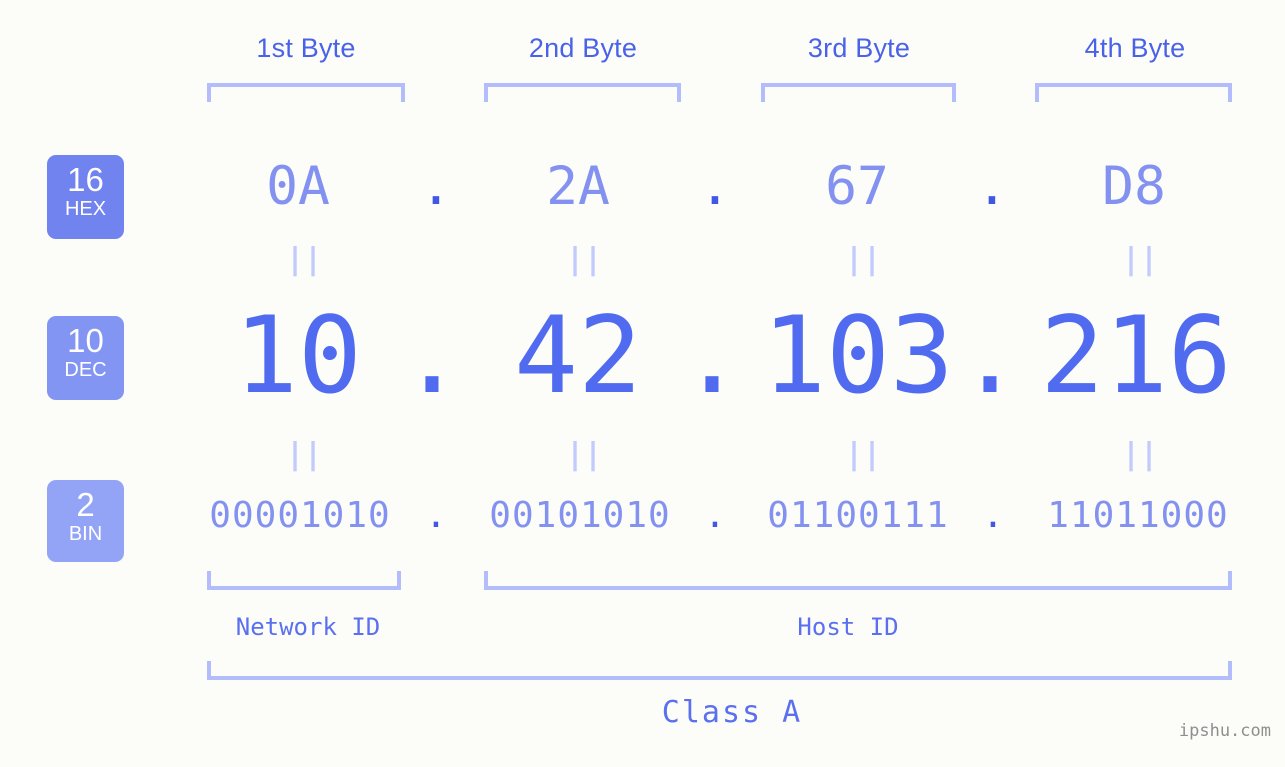  Describe the element at coordinates (85, 534) in the screenshot. I see `base-badge-bin-name: BIN` at that location.